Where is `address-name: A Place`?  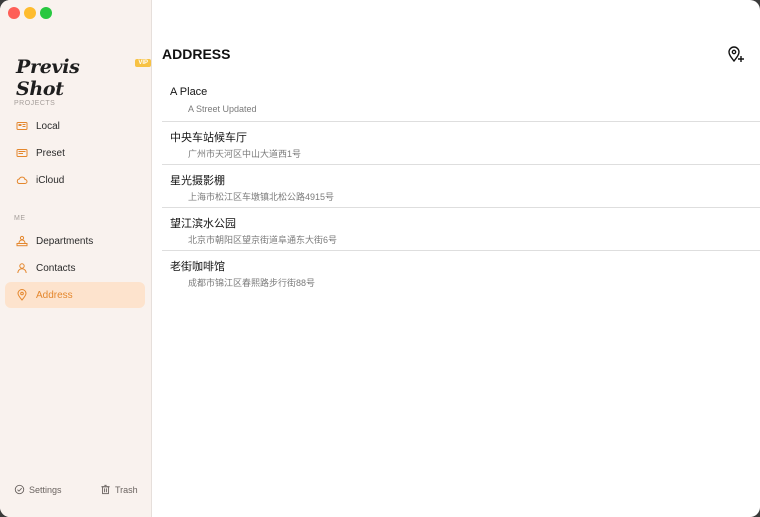
address-name: A Place is located at coordinates (189, 92).